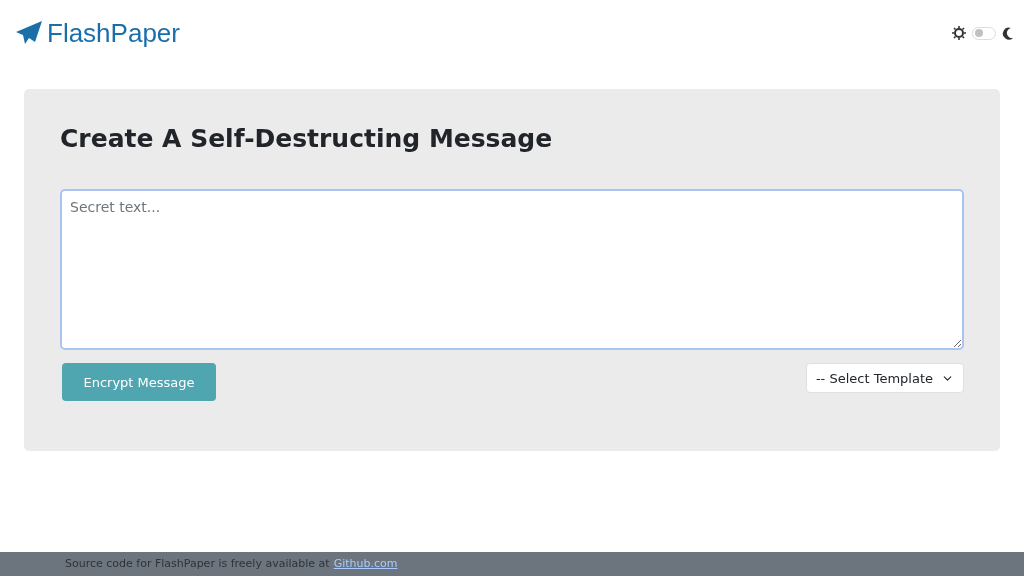  I want to click on encrypt-button: Encrypt Message, so click(139, 382).